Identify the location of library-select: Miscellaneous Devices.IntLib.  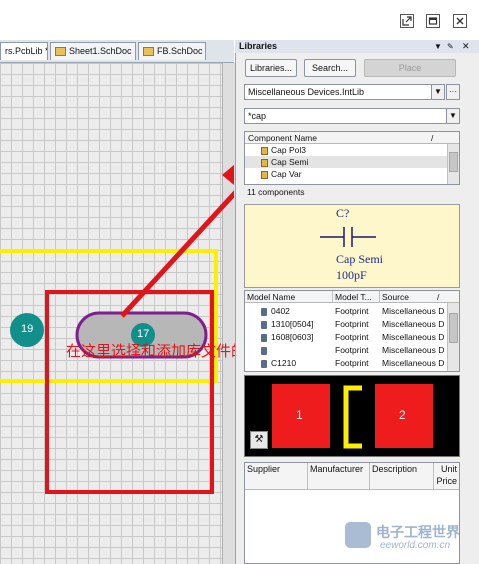
(338, 92).